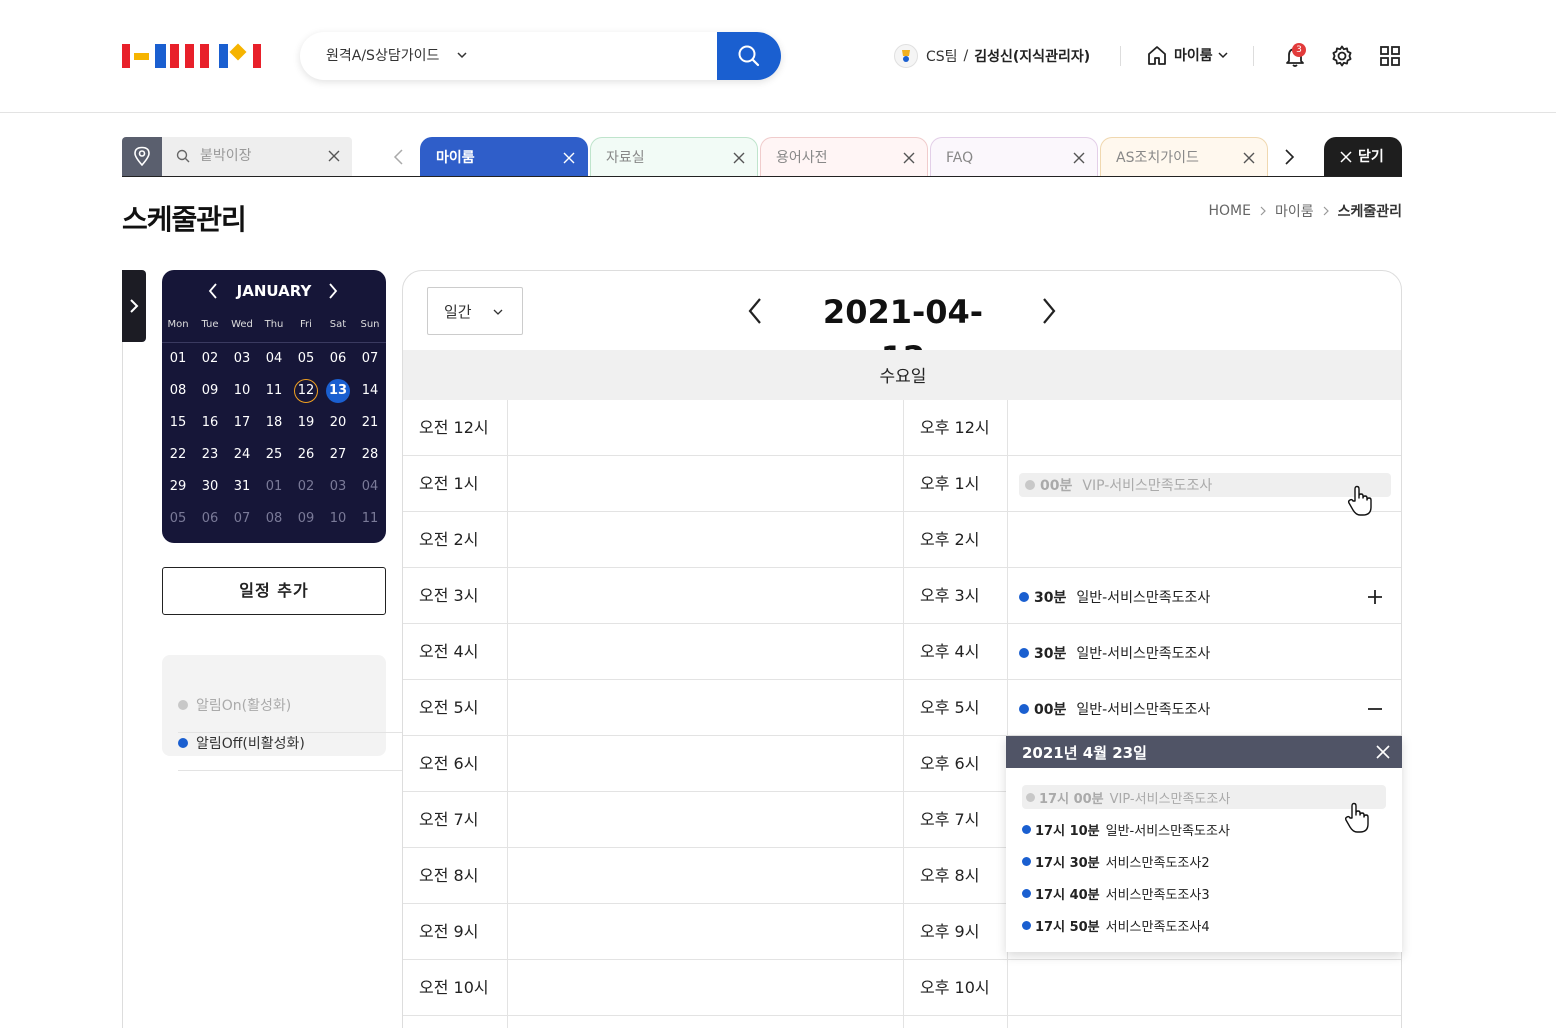 This screenshot has height=1028, width=1556. What do you see at coordinates (1116, 861) in the screenshot?
I see `popup-event: 17시 30분 서비스만족도조사2` at bounding box center [1116, 861].